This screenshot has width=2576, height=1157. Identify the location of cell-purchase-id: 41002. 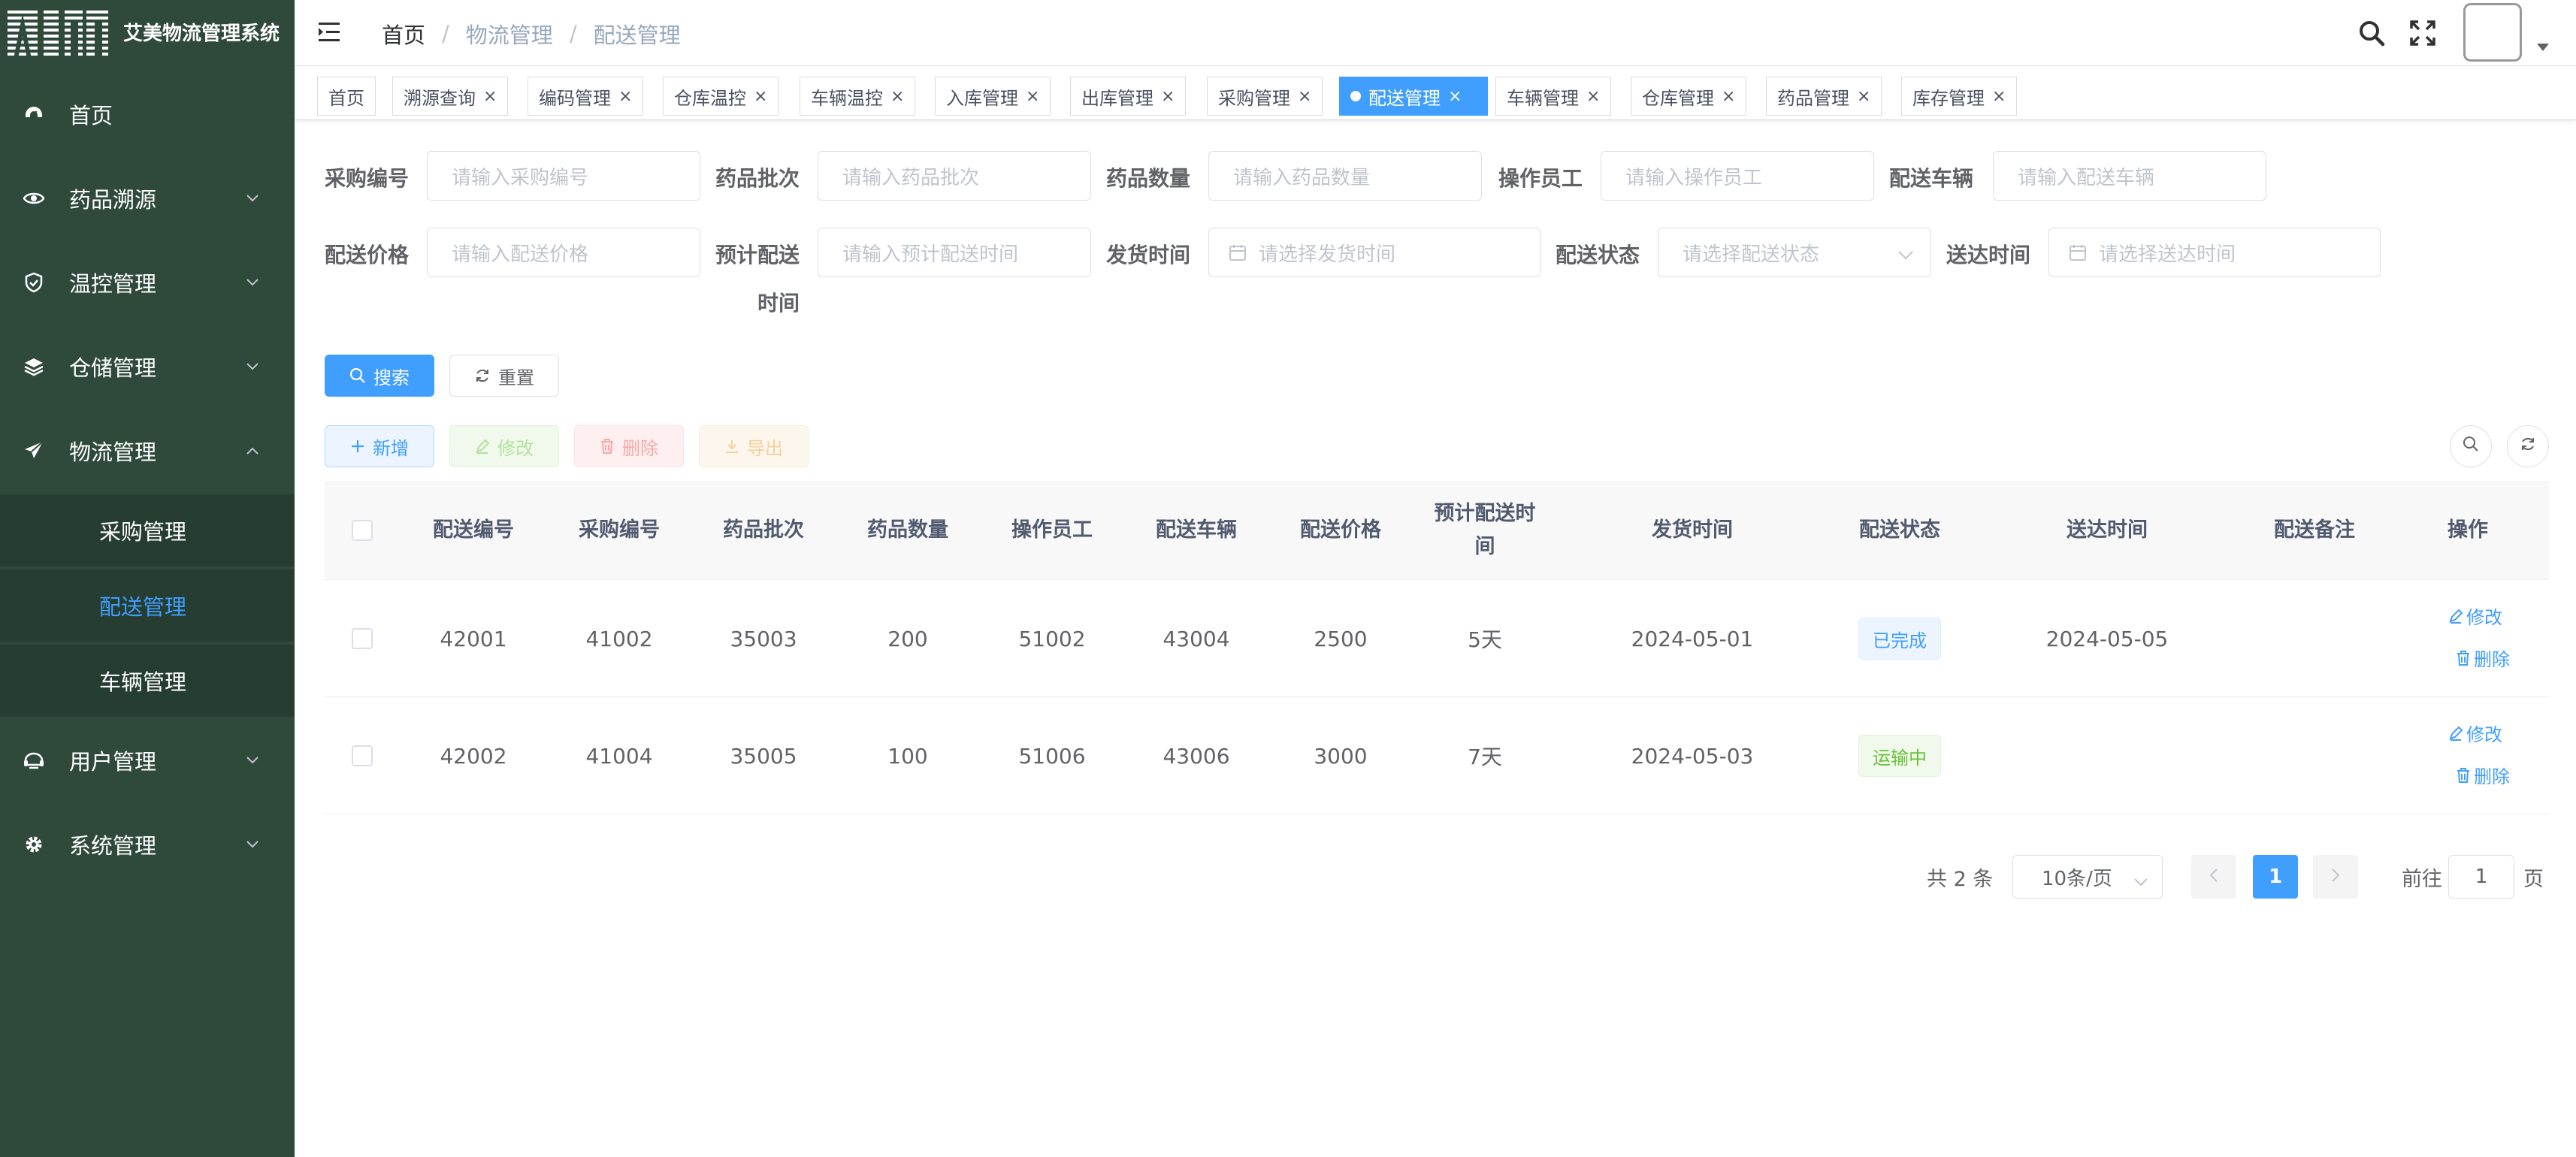
(619, 638).